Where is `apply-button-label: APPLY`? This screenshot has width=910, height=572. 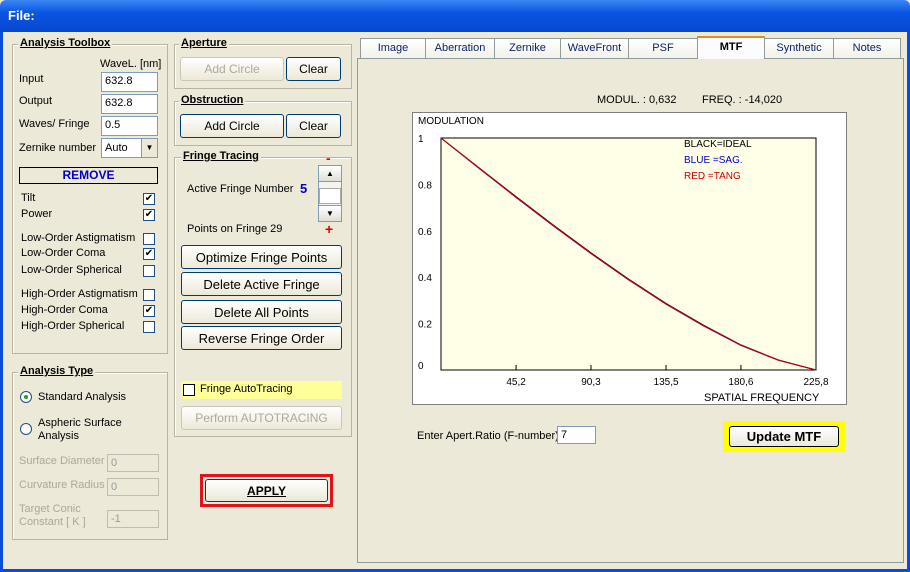 apply-button-label: APPLY is located at coordinates (266, 490).